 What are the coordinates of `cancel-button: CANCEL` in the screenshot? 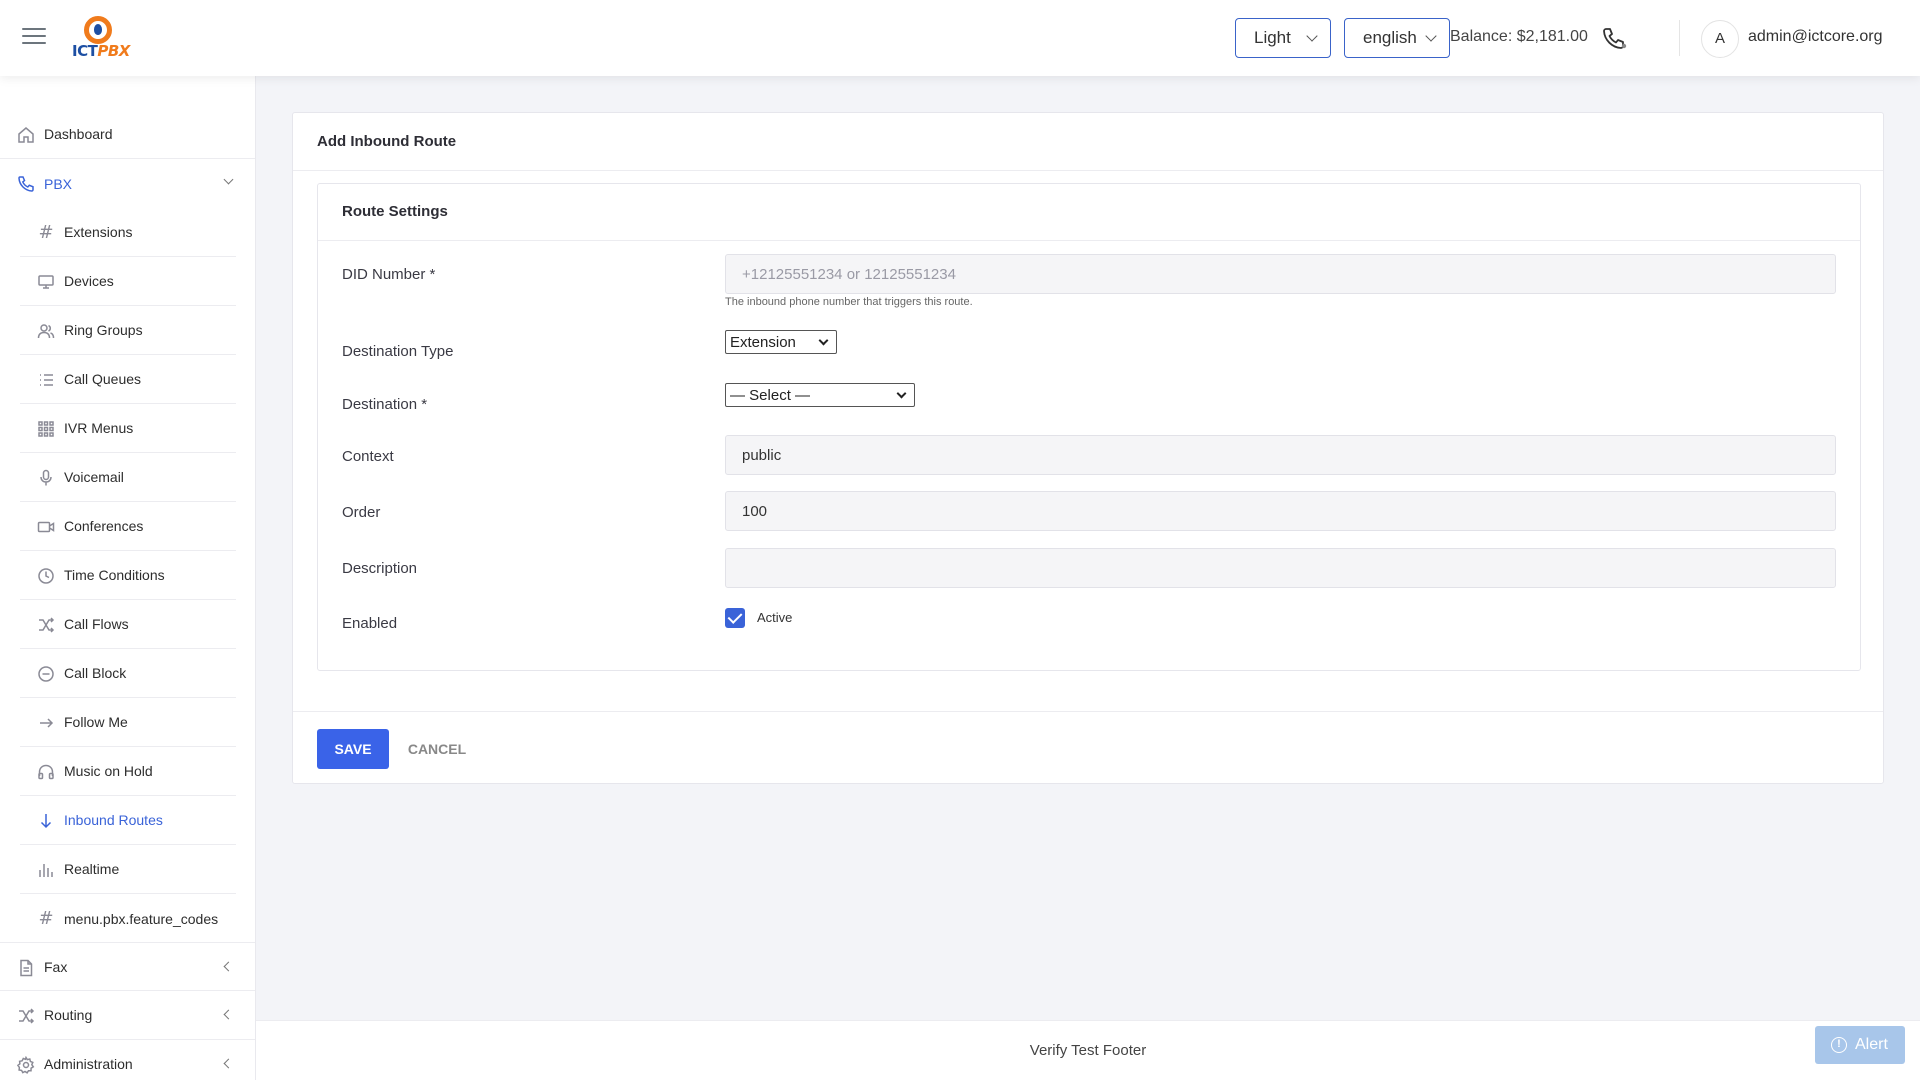 It's located at (437, 749).